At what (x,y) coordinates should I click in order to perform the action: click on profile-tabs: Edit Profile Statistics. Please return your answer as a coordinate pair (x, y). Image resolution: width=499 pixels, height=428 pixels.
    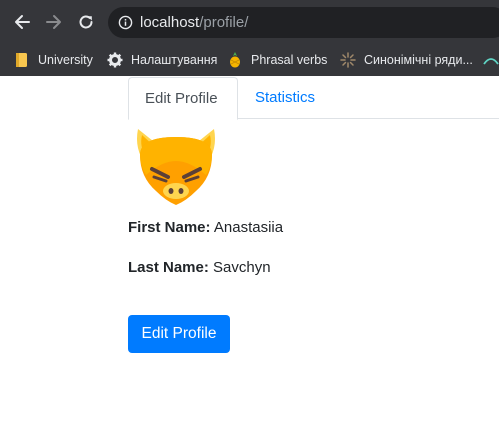
    Looking at the image, I should click on (313, 98).